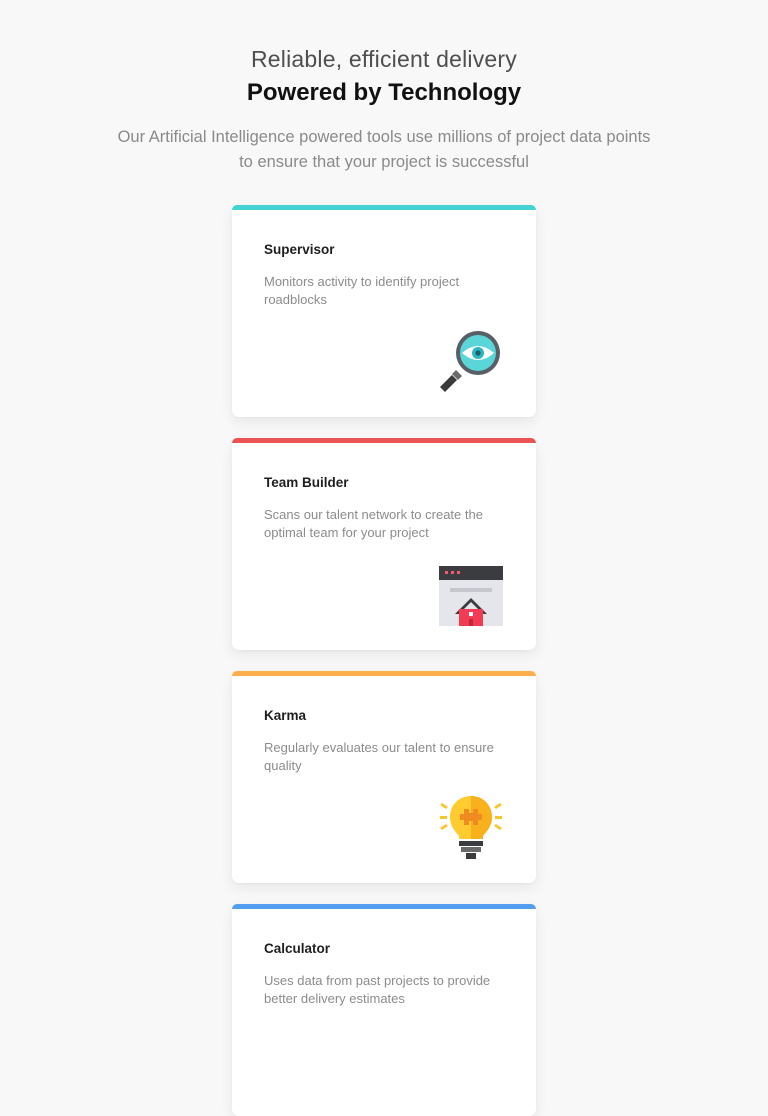 This screenshot has width=768, height=1116. I want to click on magnifying-glass-eye-icon, so click(471, 362).